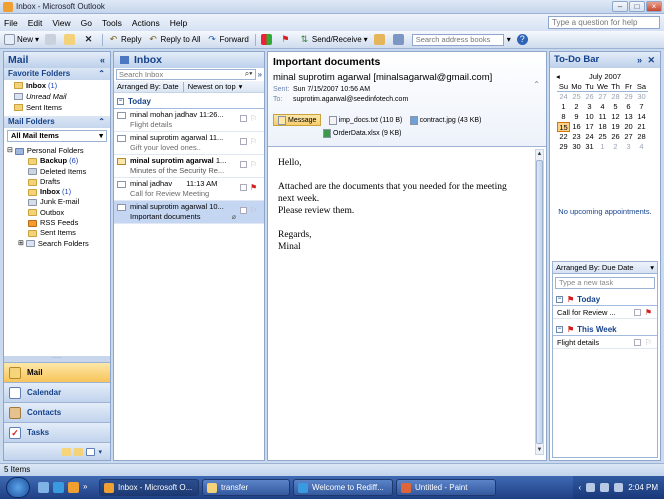 The image size is (664, 499). Describe the element at coordinates (605, 342) in the screenshot. I see `task-item: Flight details ⚐` at that location.